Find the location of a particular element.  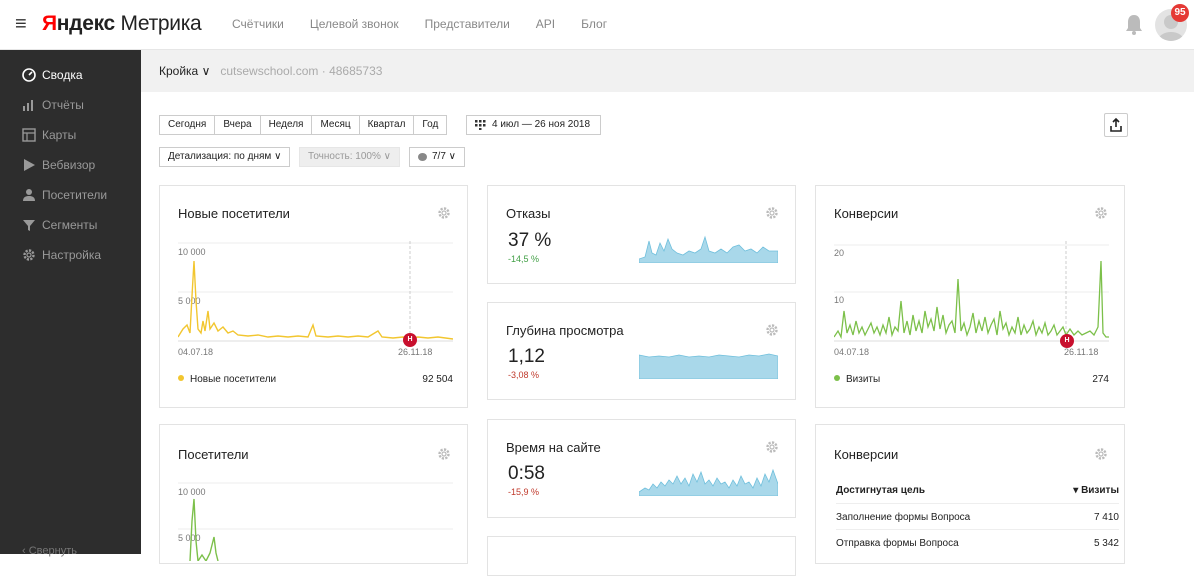

column-header-visits: ▾ Визиты is located at coordinates (1087, 490).